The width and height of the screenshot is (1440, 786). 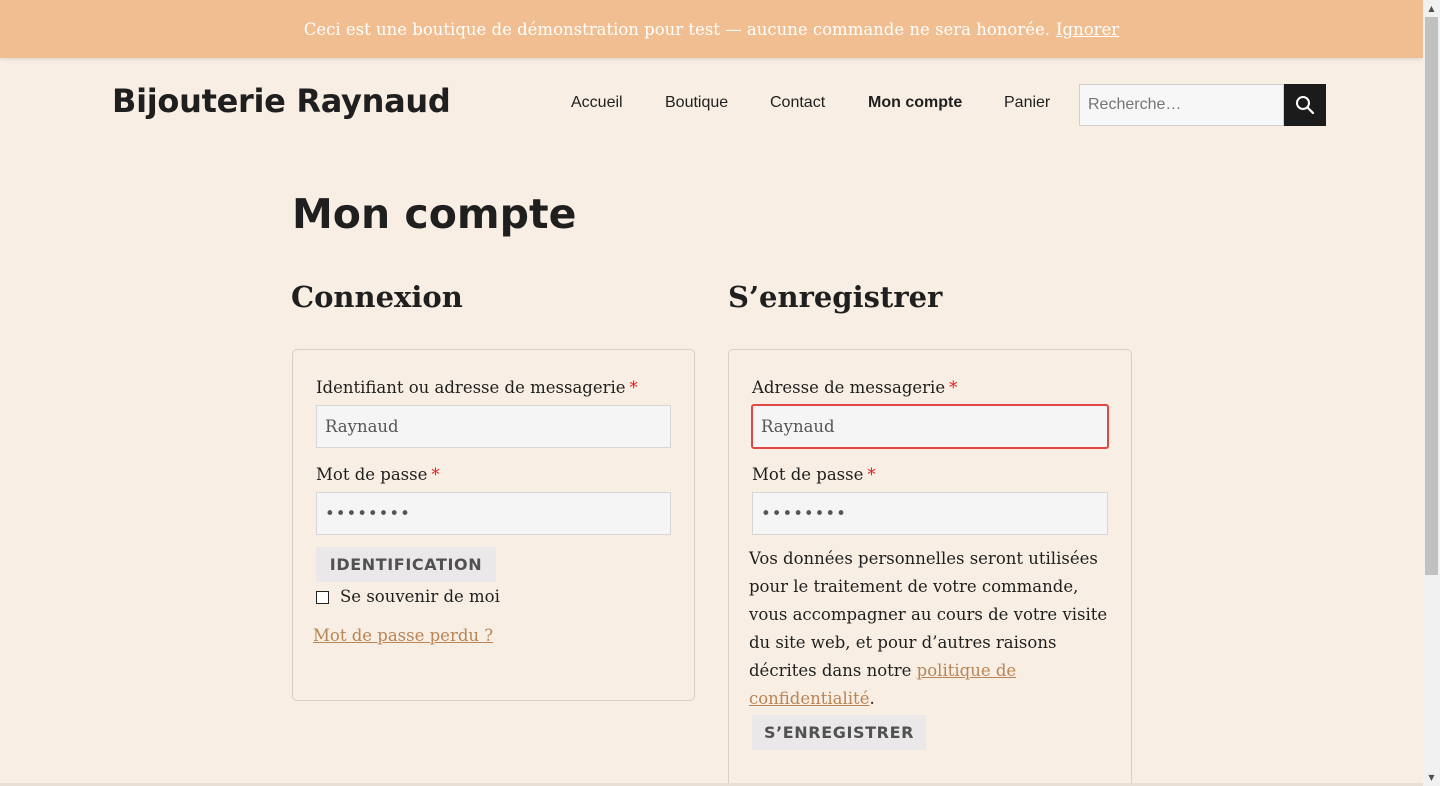 What do you see at coordinates (696, 103) in the screenshot?
I see `nav-item-boutique: Boutique` at bounding box center [696, 103].